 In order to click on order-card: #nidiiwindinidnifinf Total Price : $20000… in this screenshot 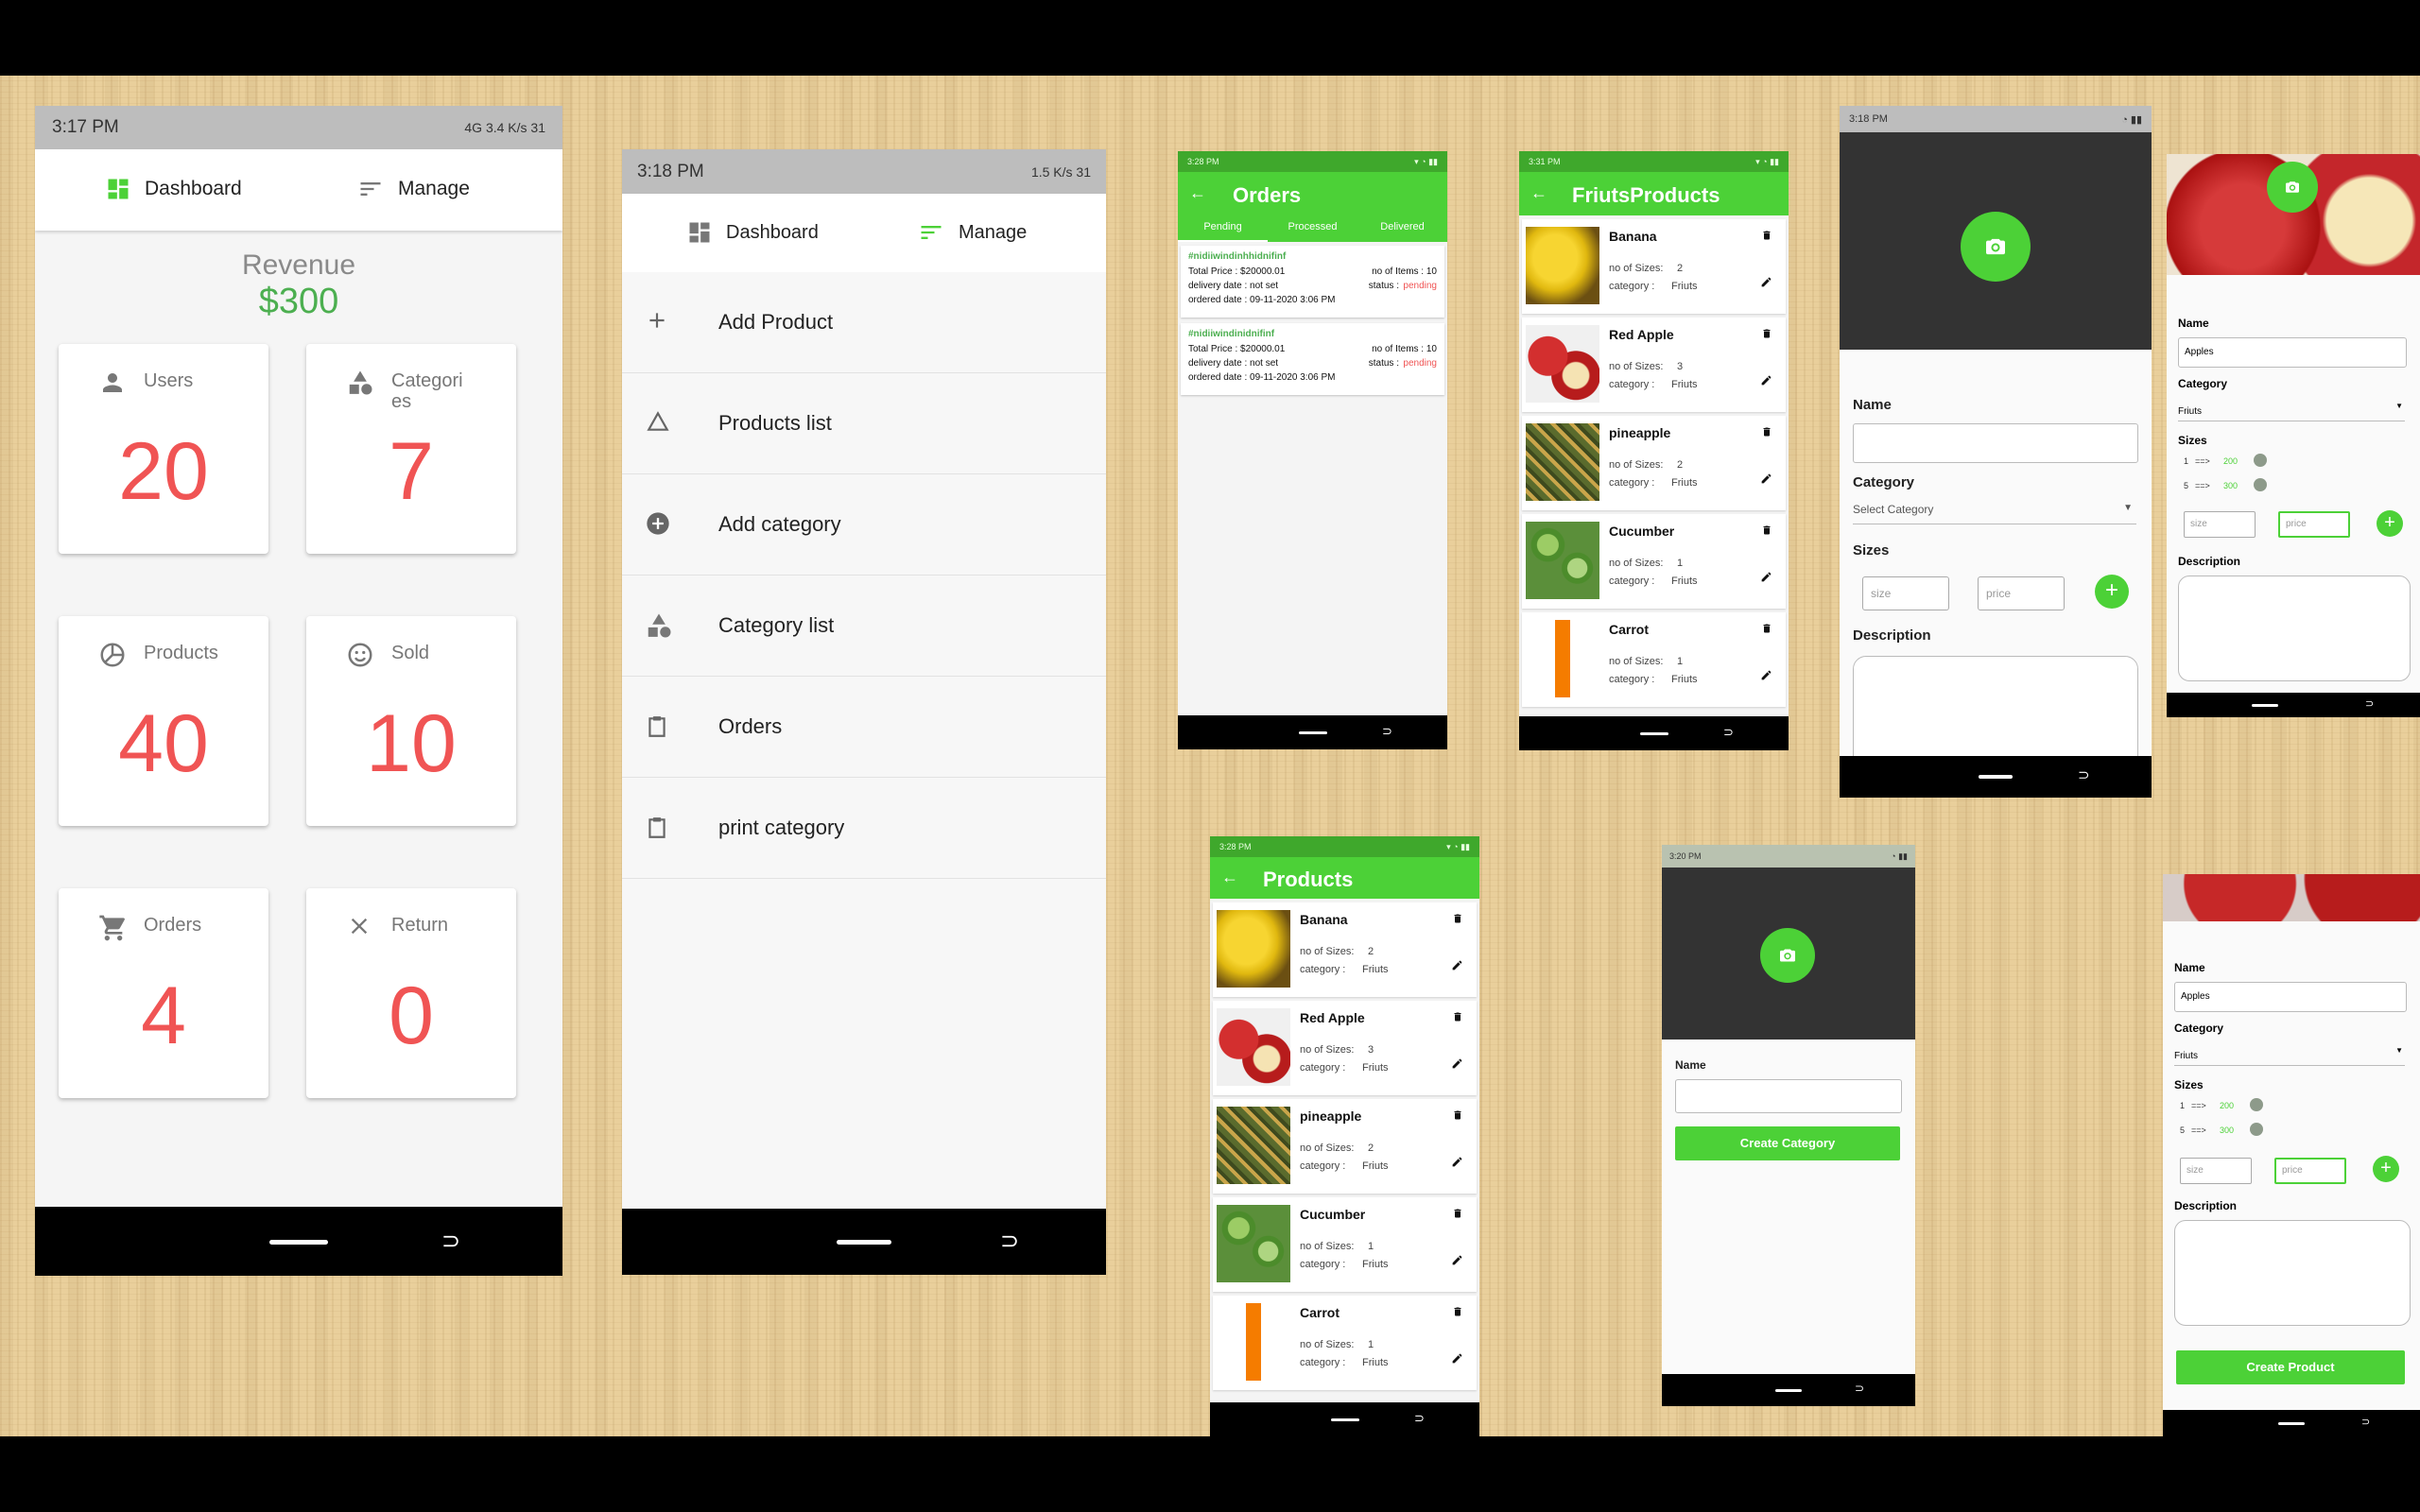, I will do `click(1312, 359)`.